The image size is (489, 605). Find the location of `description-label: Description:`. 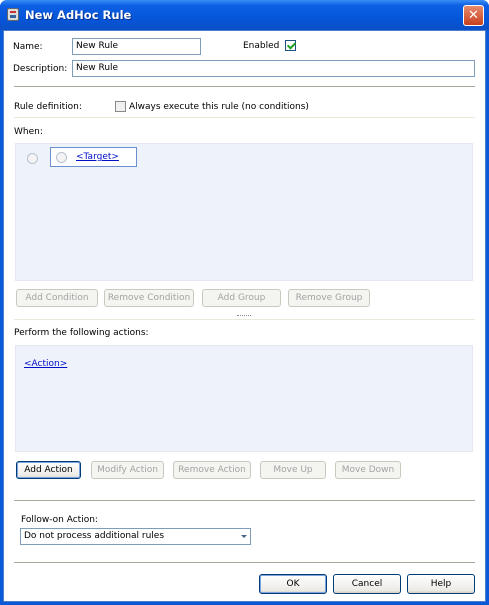

description-label: Description: is located at coordinates (40, 69).